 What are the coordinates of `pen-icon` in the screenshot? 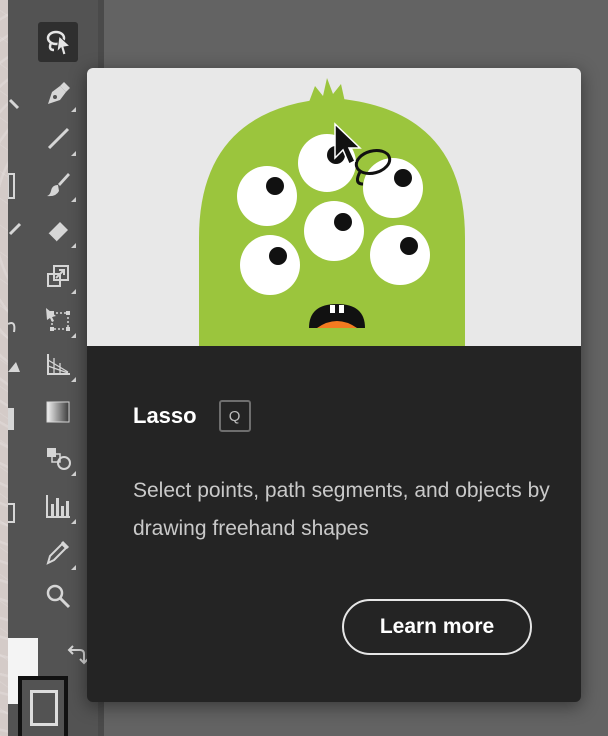 It's located at (59, 93).